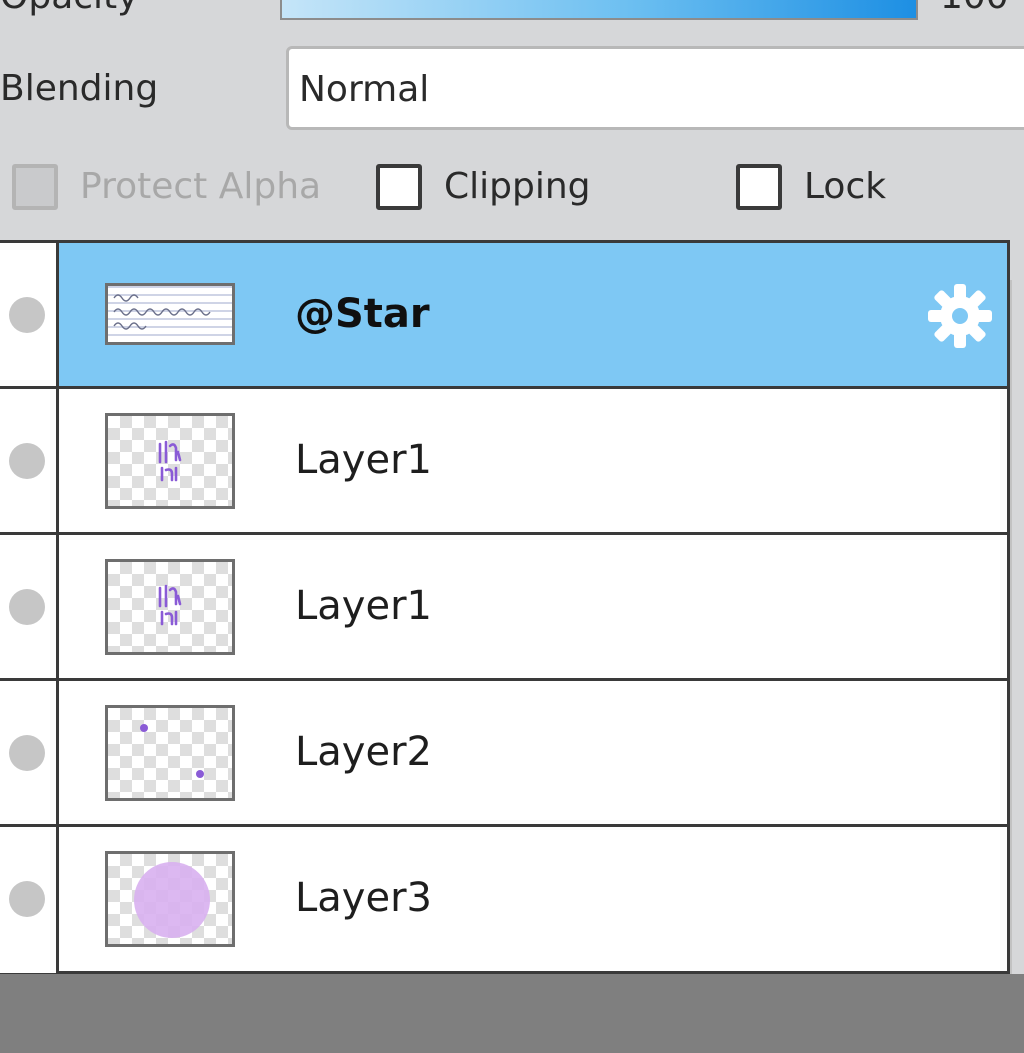 The image size is (1024, 1053). I want to click on opacity-slider, so click(599, 10).